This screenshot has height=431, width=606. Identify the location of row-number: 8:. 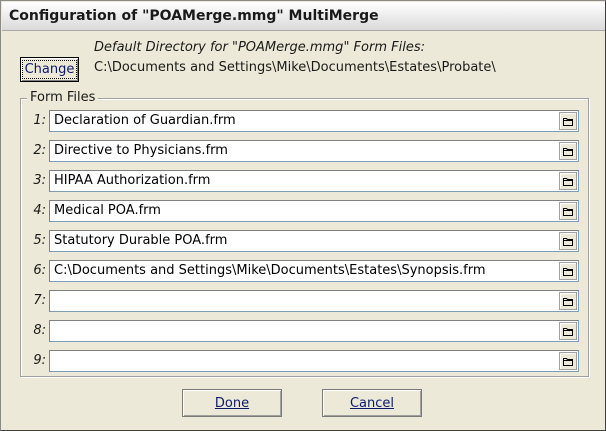
(39, 330).